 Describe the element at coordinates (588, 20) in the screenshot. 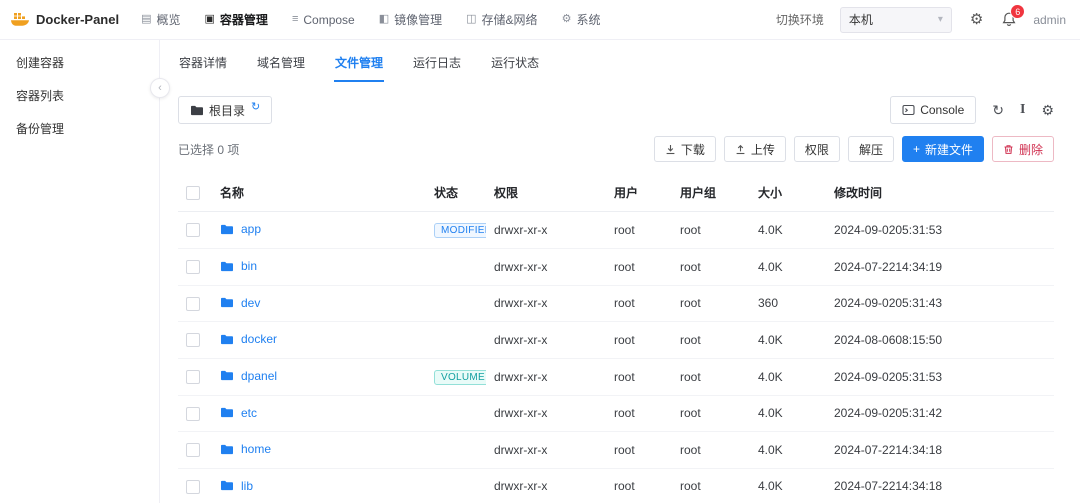

I see `nav-item-label: 系统` at that location.